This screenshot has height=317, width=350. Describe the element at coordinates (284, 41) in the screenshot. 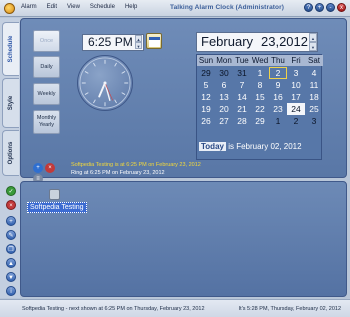

I see `date-day-year: 23,2012` at that location.